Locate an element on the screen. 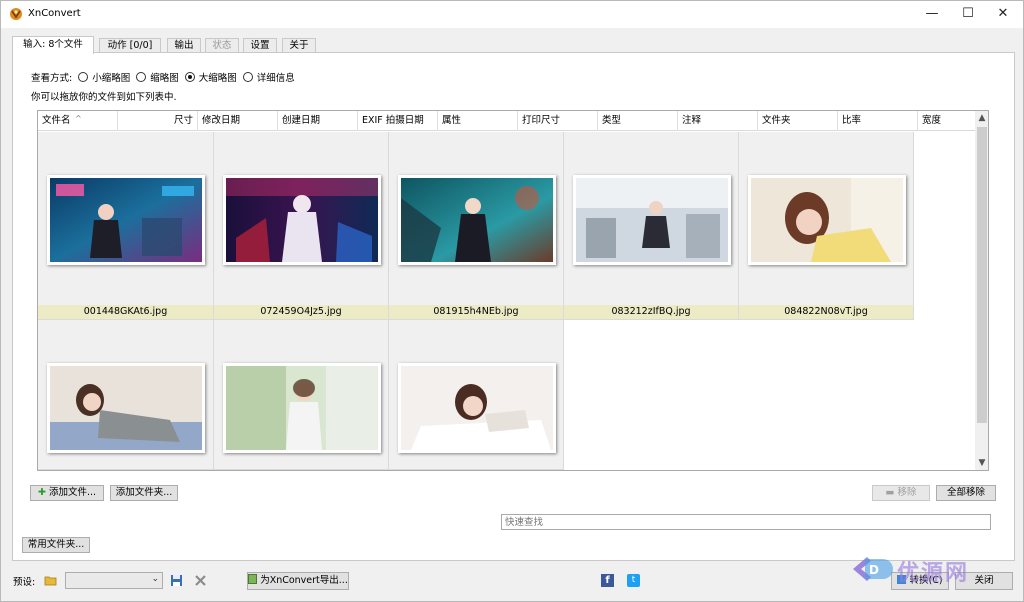  tab-output: 输出 is located at coordinates (184, 45).